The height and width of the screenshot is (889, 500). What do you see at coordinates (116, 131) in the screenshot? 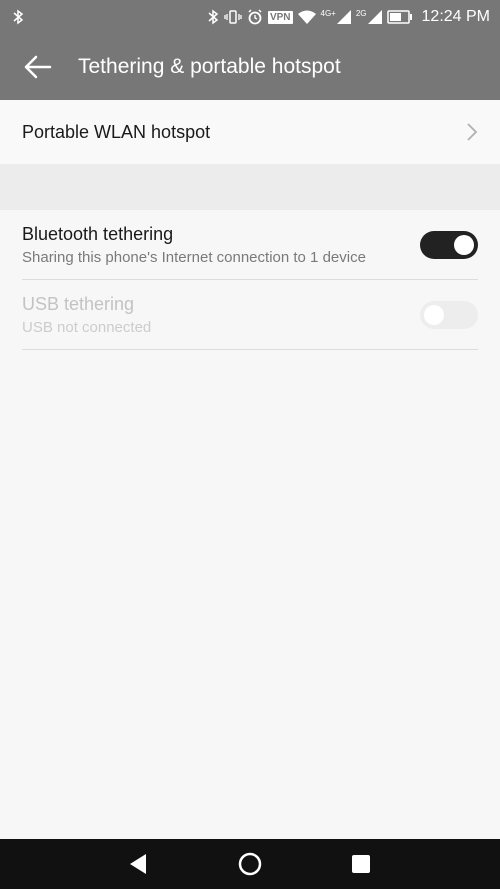
I see `hotspot-label: Portable WLAN hotspot` at bounding box center [116, 131].